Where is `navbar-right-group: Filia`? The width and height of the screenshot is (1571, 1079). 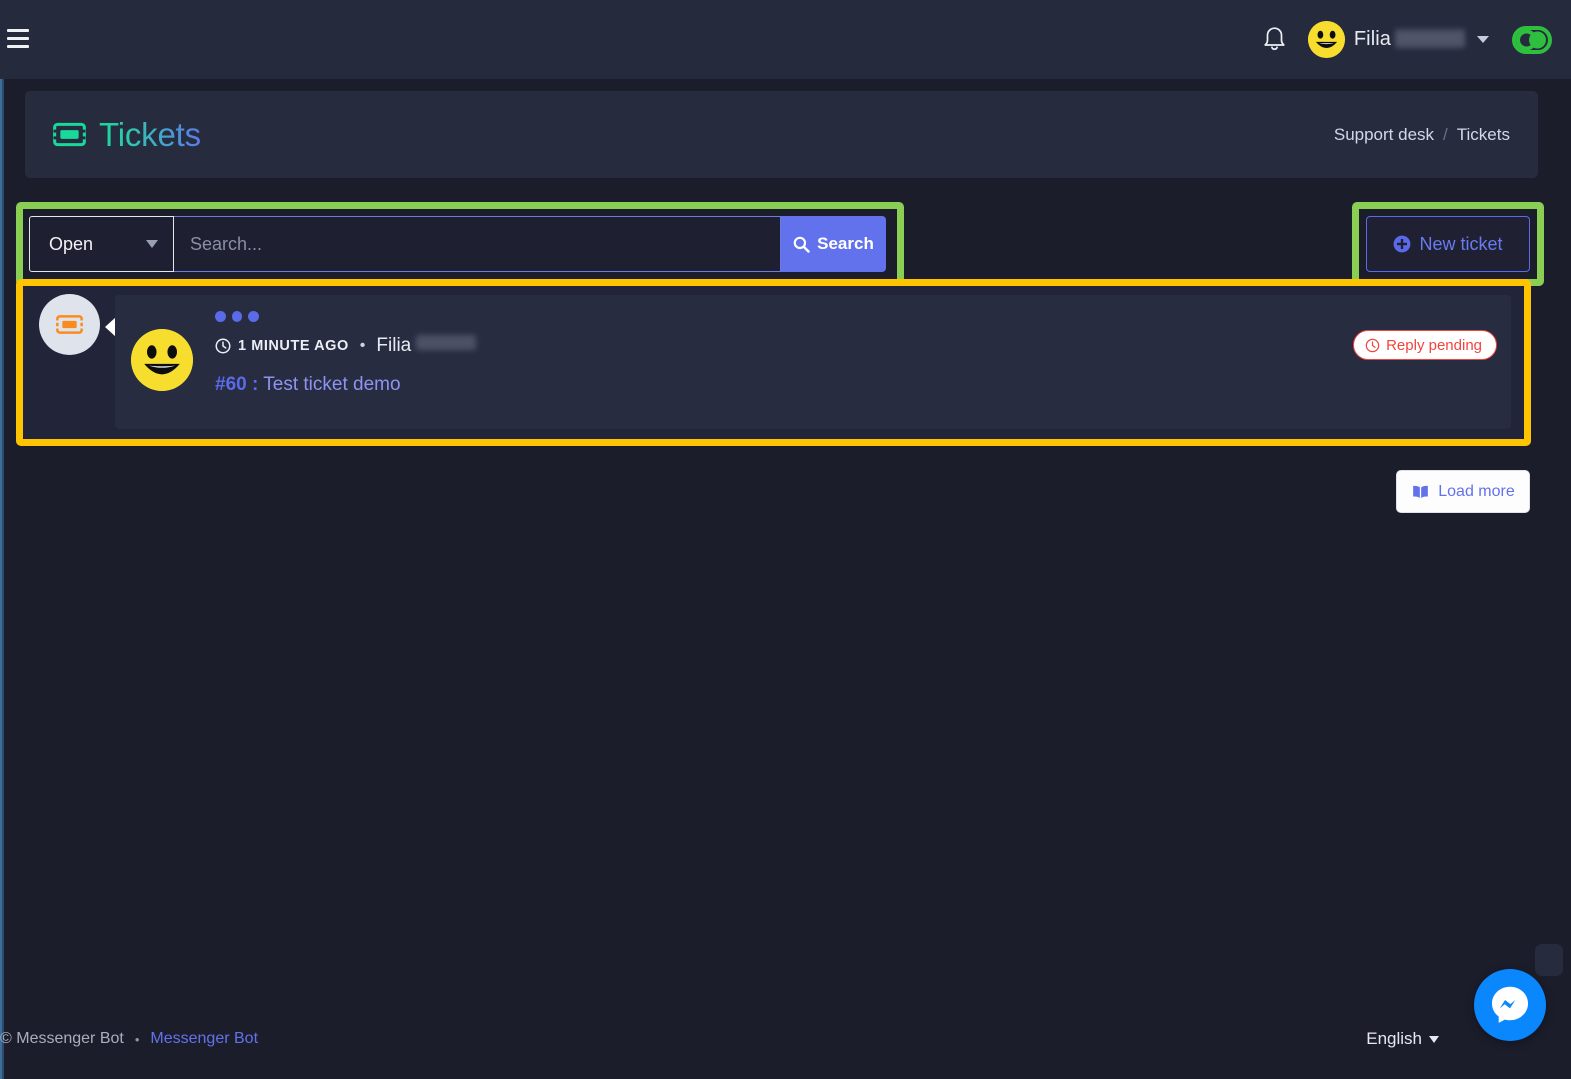
navbar-right-group: Filia is located at coordinates (1411, 39).